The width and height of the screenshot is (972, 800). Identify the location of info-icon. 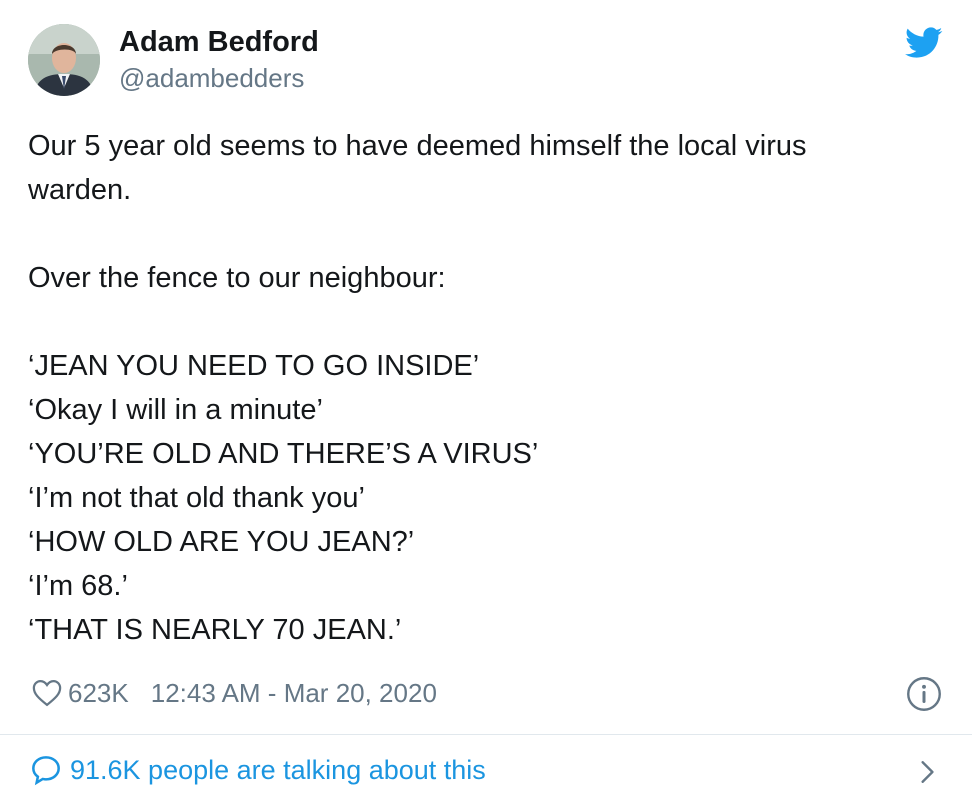
(924, 694).